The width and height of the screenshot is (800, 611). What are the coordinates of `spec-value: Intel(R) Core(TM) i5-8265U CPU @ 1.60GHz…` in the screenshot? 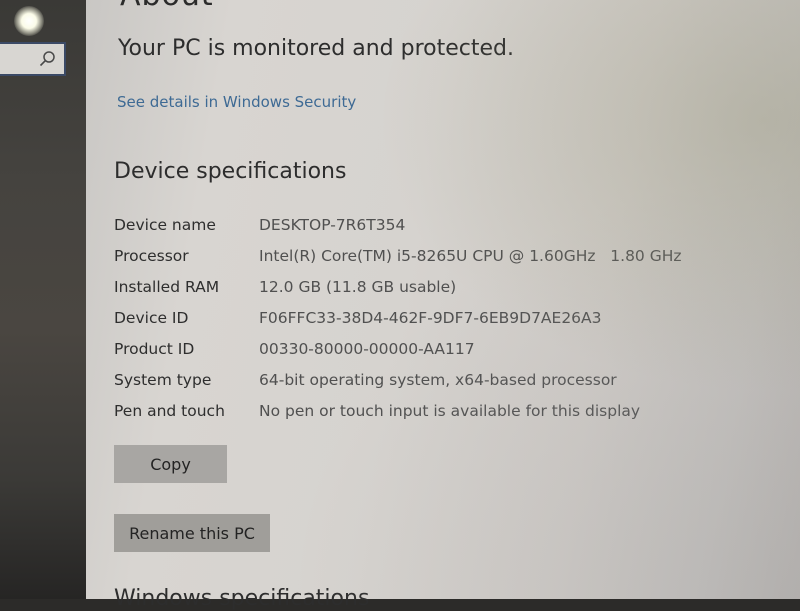 It's located at (470, 256).